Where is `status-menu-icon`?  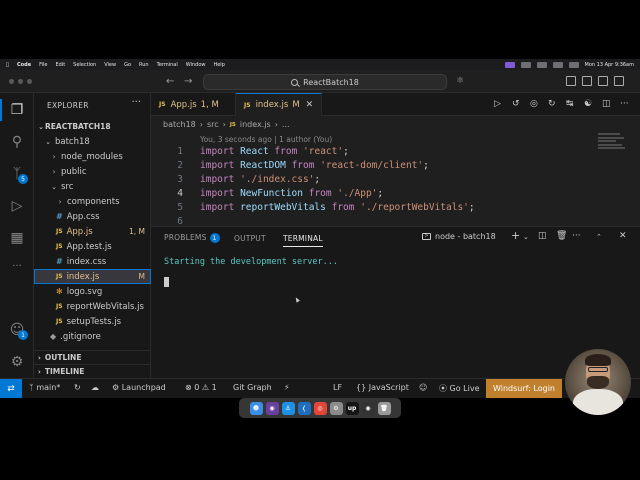
status-menu-icon is located at coordinates (509, 64).